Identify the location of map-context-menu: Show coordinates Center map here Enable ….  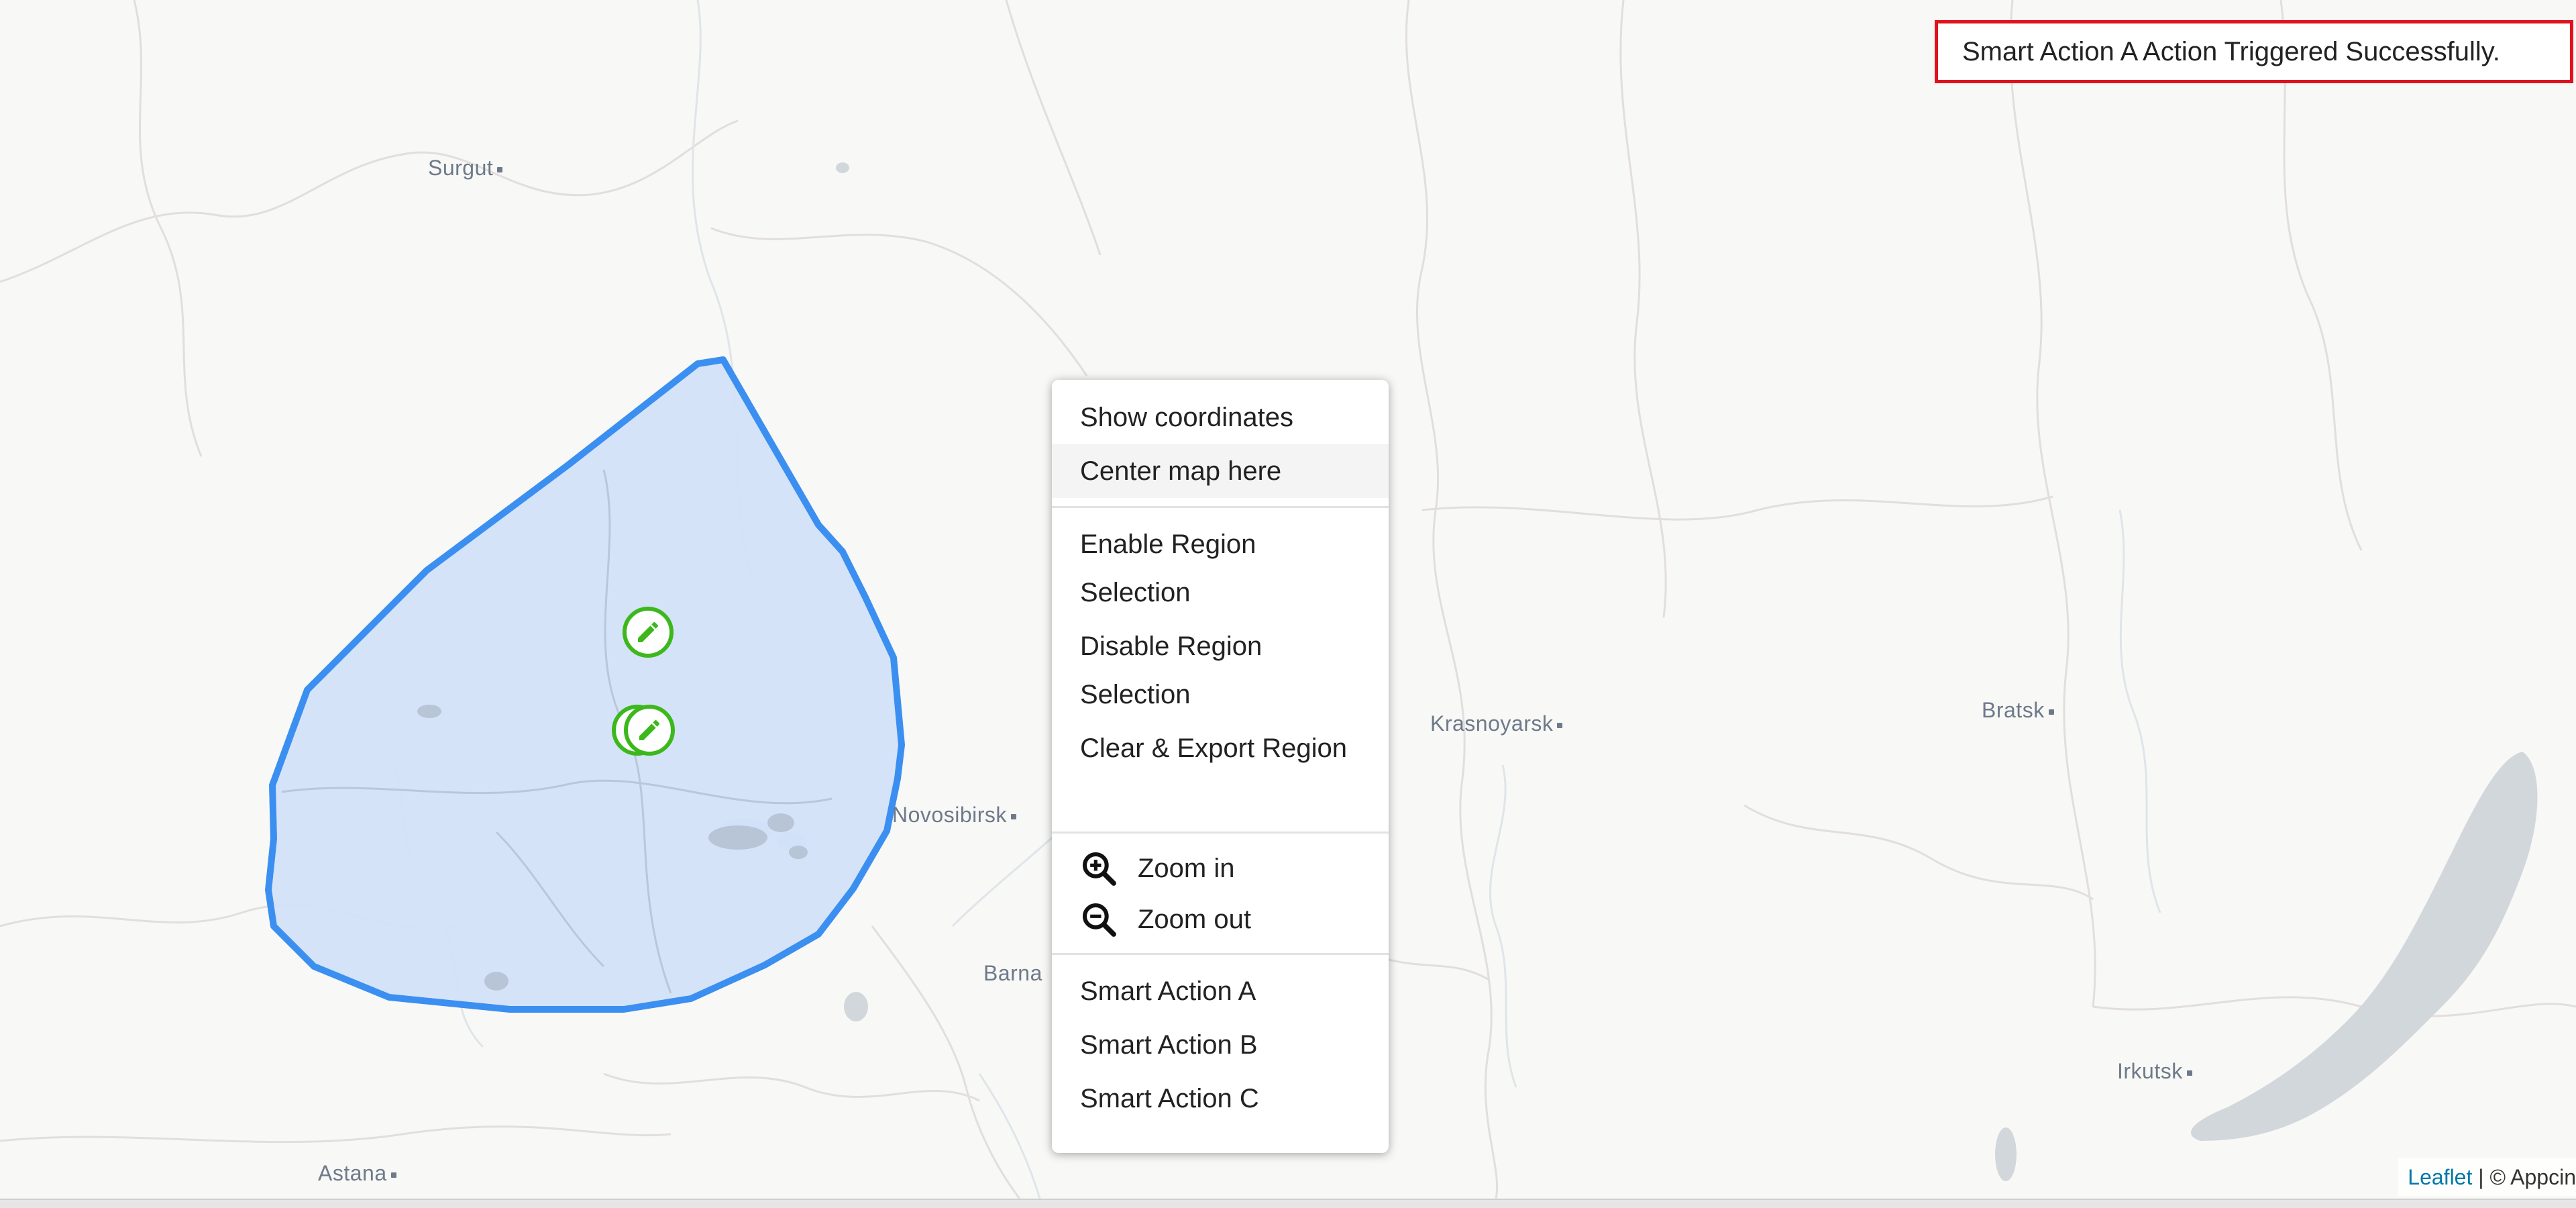
(1220, 766).